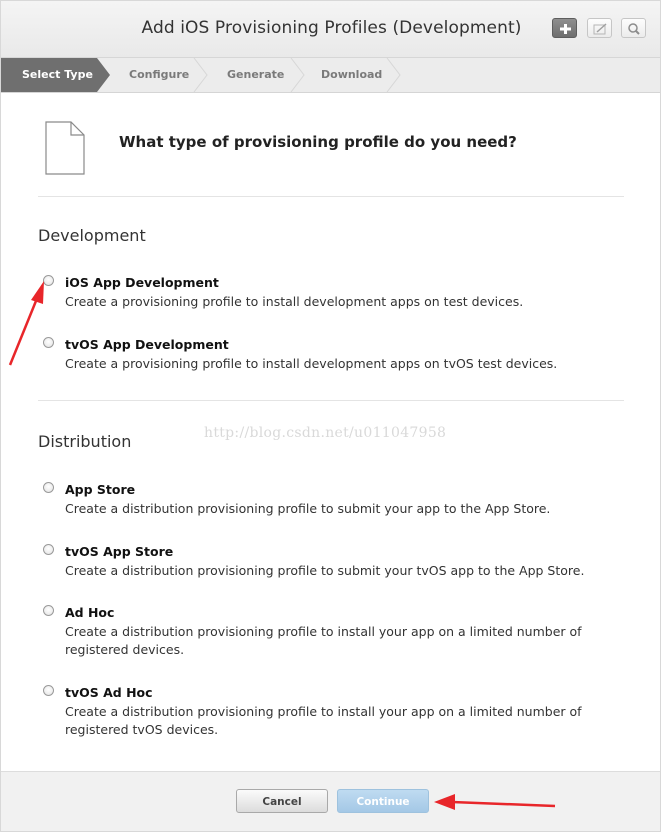 This screenshot has width=661, height=832. What do you see at coordinates (256, 74) in the screenshot?
I see `step-generate: Generate` at bounding box center [256, 74].